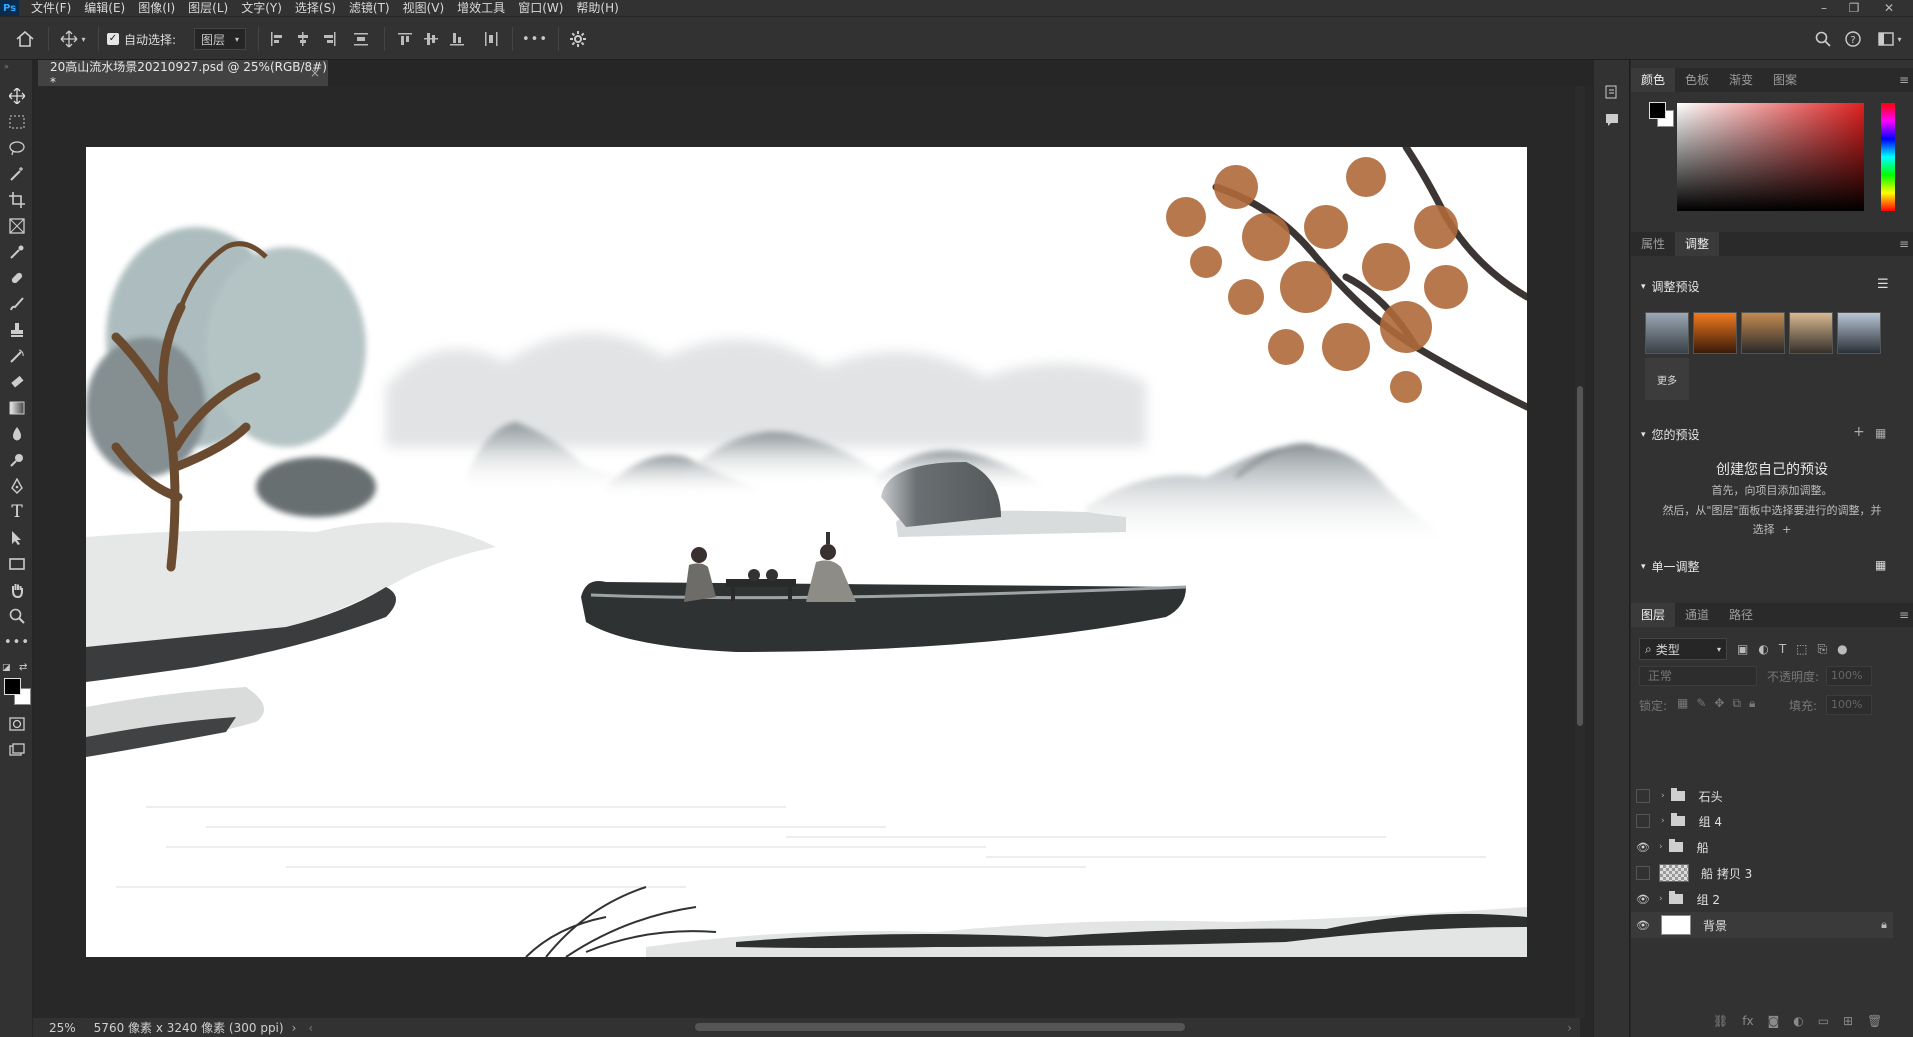 Image resolution: width=1913 pixels, height=1037 pixels. I want to click on blend-mode-dropdown: 正常, so click(1698, 676).